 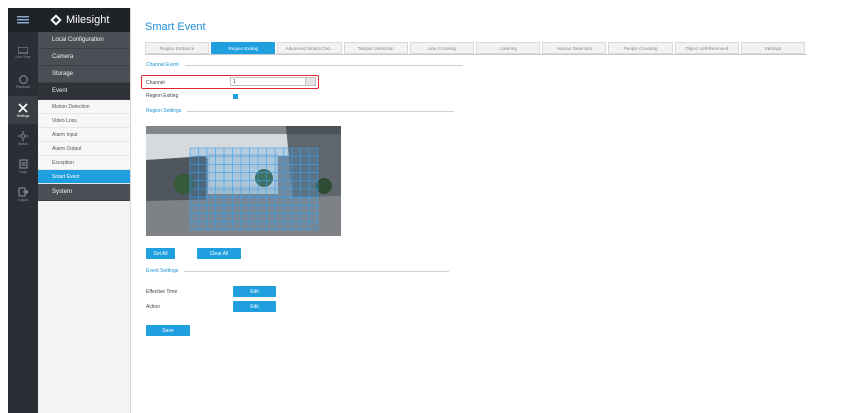 What do you see at coordinates (243, 48) in the screenshot?
I see `tab-region-exiting: Region Exiting` at bounding box center [243, 48].